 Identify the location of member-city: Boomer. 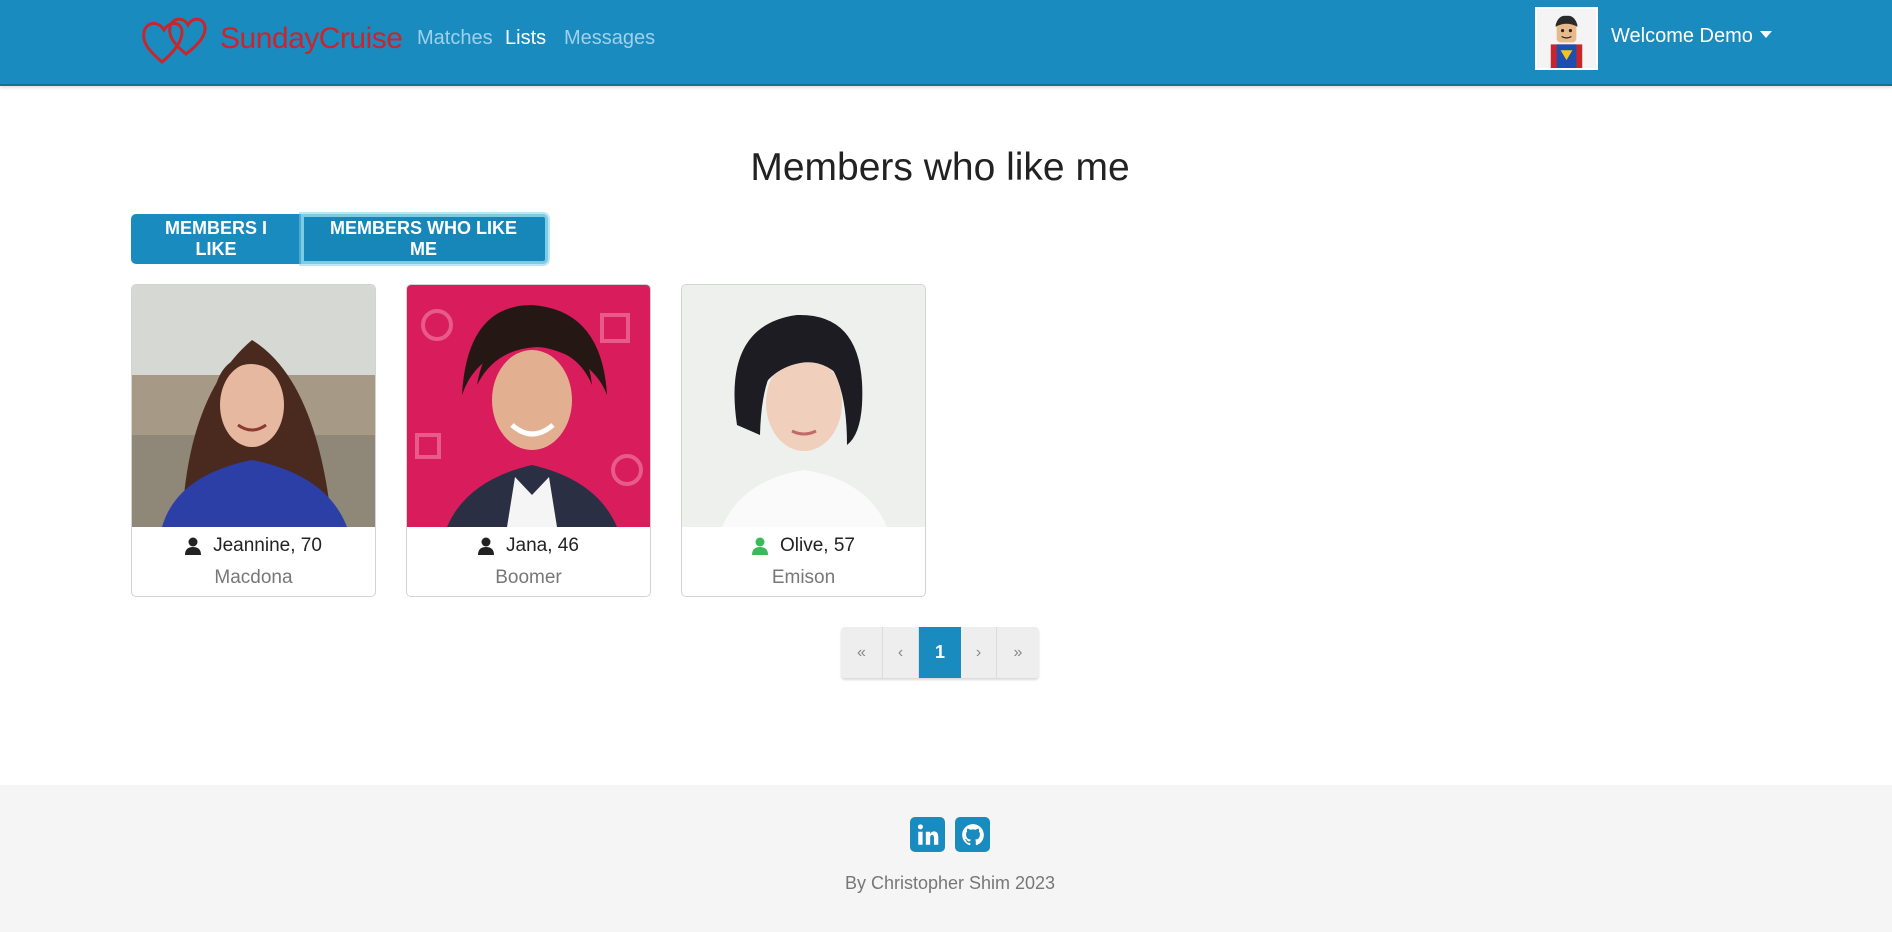
(528, 577).